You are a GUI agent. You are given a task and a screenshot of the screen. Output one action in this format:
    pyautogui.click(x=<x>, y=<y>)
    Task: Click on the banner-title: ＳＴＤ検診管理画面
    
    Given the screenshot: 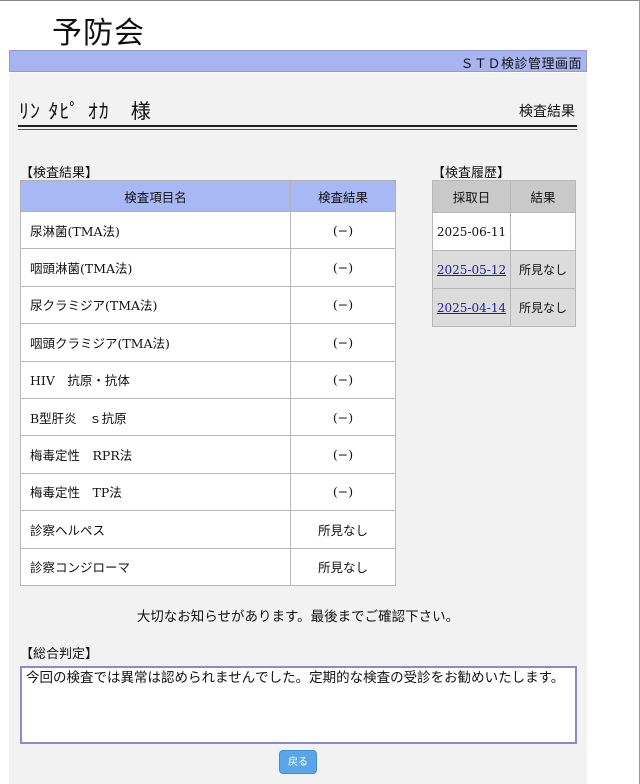 What is the action you would take?
    pyautogui.click(x=521, y=64)
    